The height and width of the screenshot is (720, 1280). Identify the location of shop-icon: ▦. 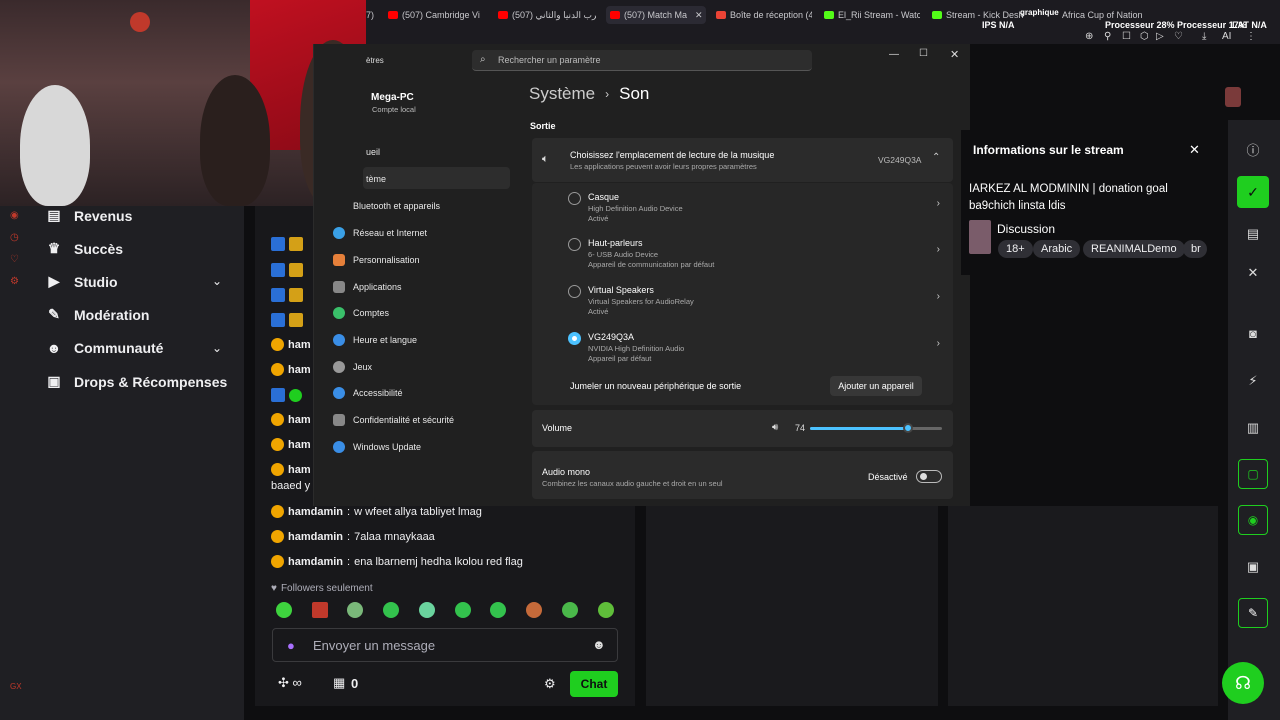
(339, 683).